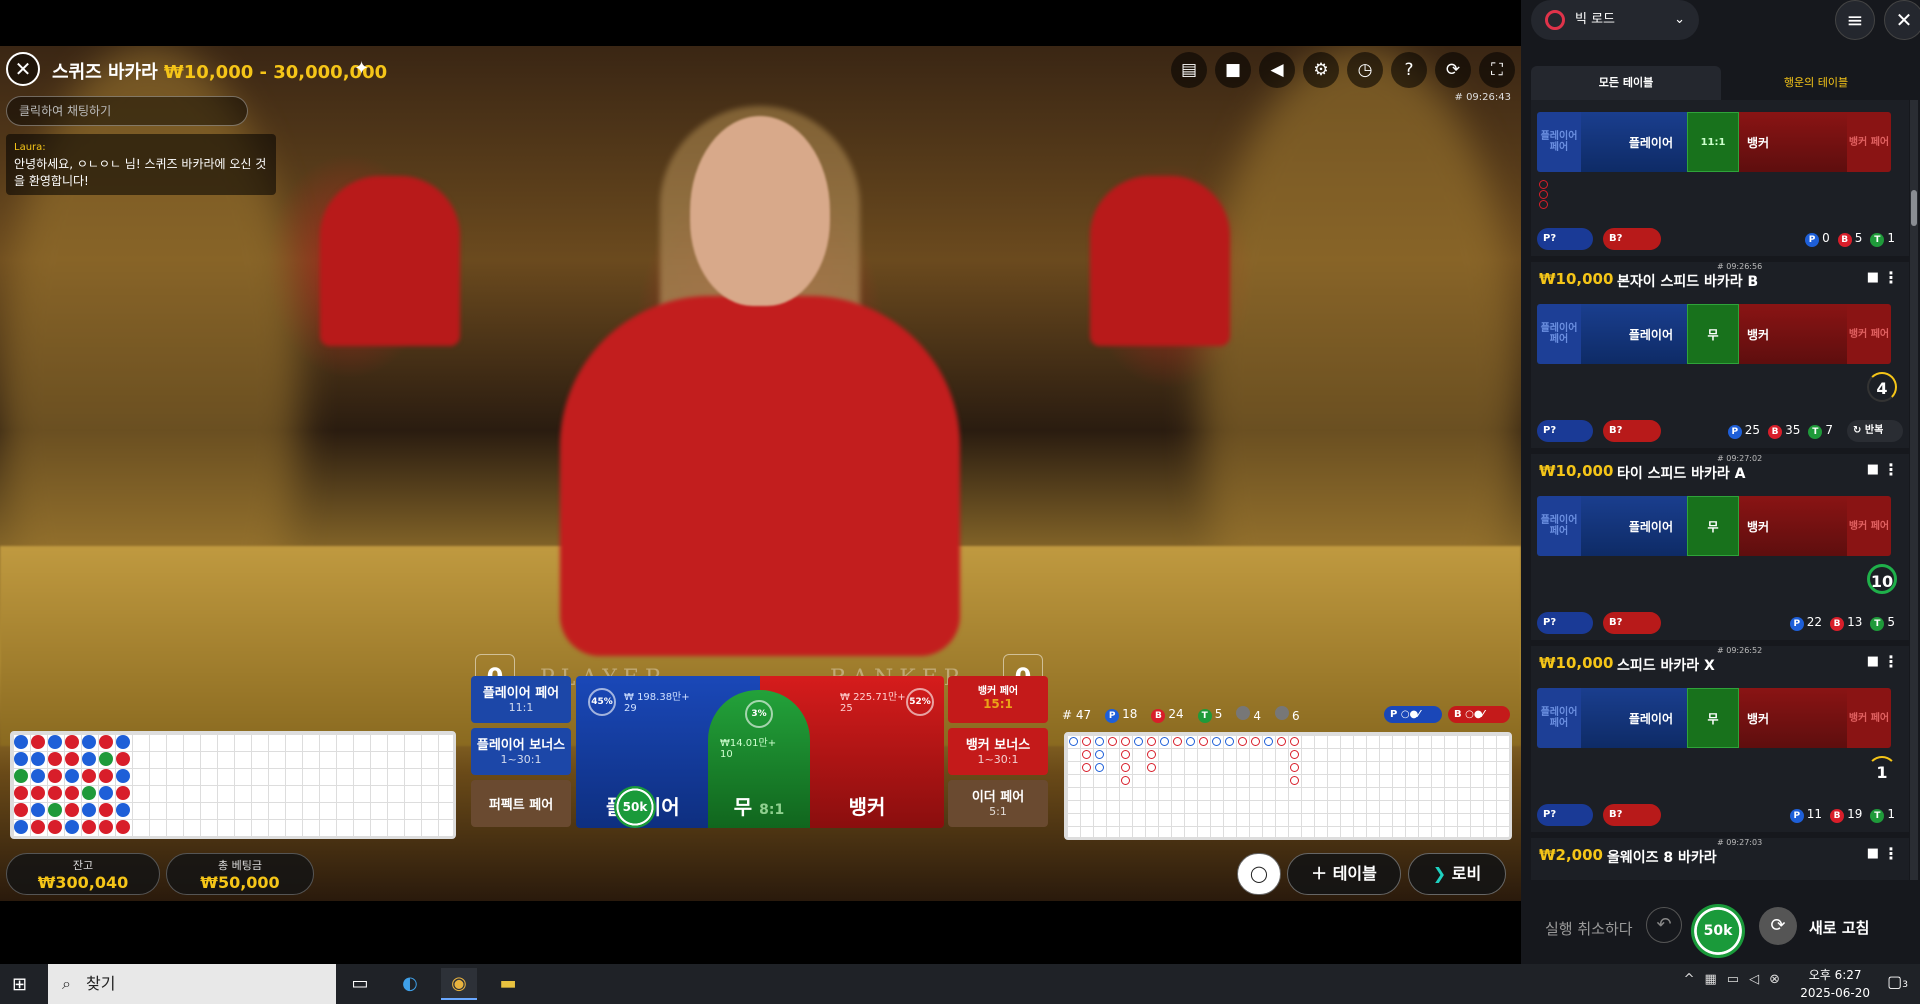 The width and height of the screenshot is (1920, 1004). Describe the element at coordinates (1816, 83) in the screenshot. I see `tab-lucky-tables: 행운의 테이블` at that location.